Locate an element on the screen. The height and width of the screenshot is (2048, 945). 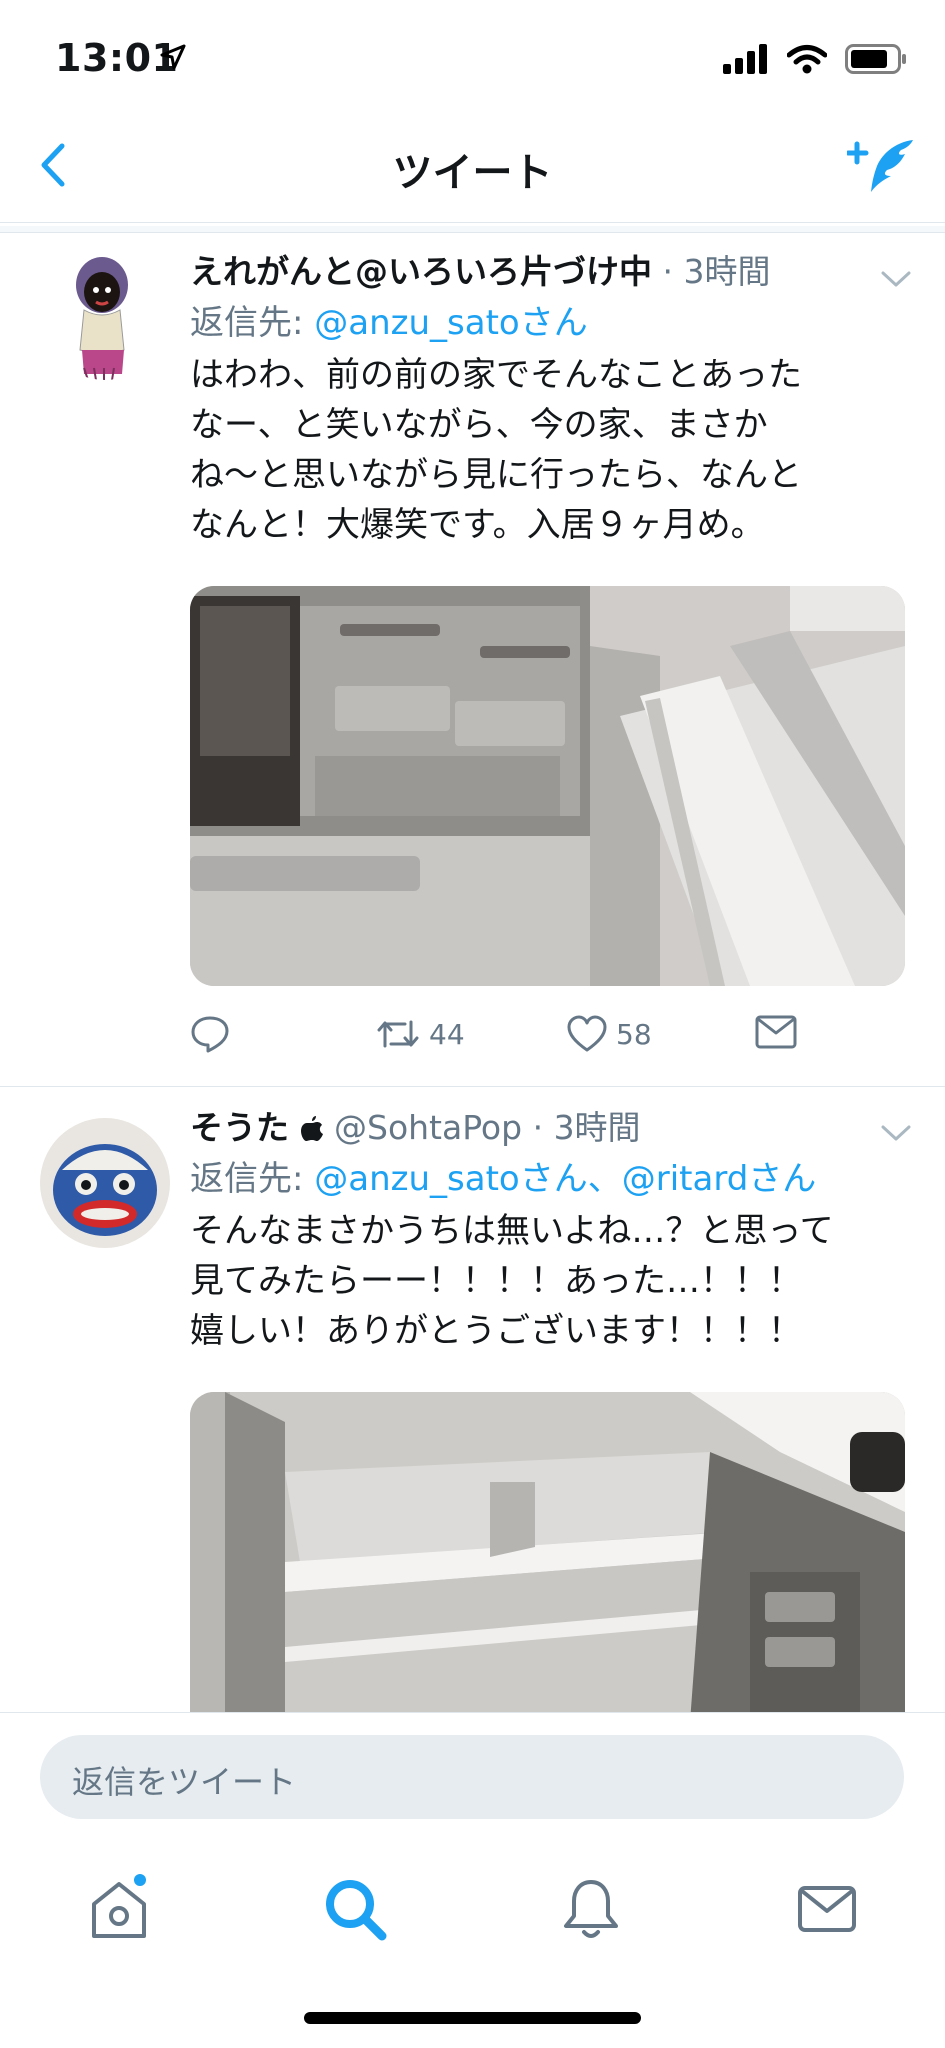
tweet-text-line: そんなまさかうちは無いよね…？と思って is located at coordinates (512, 1231).